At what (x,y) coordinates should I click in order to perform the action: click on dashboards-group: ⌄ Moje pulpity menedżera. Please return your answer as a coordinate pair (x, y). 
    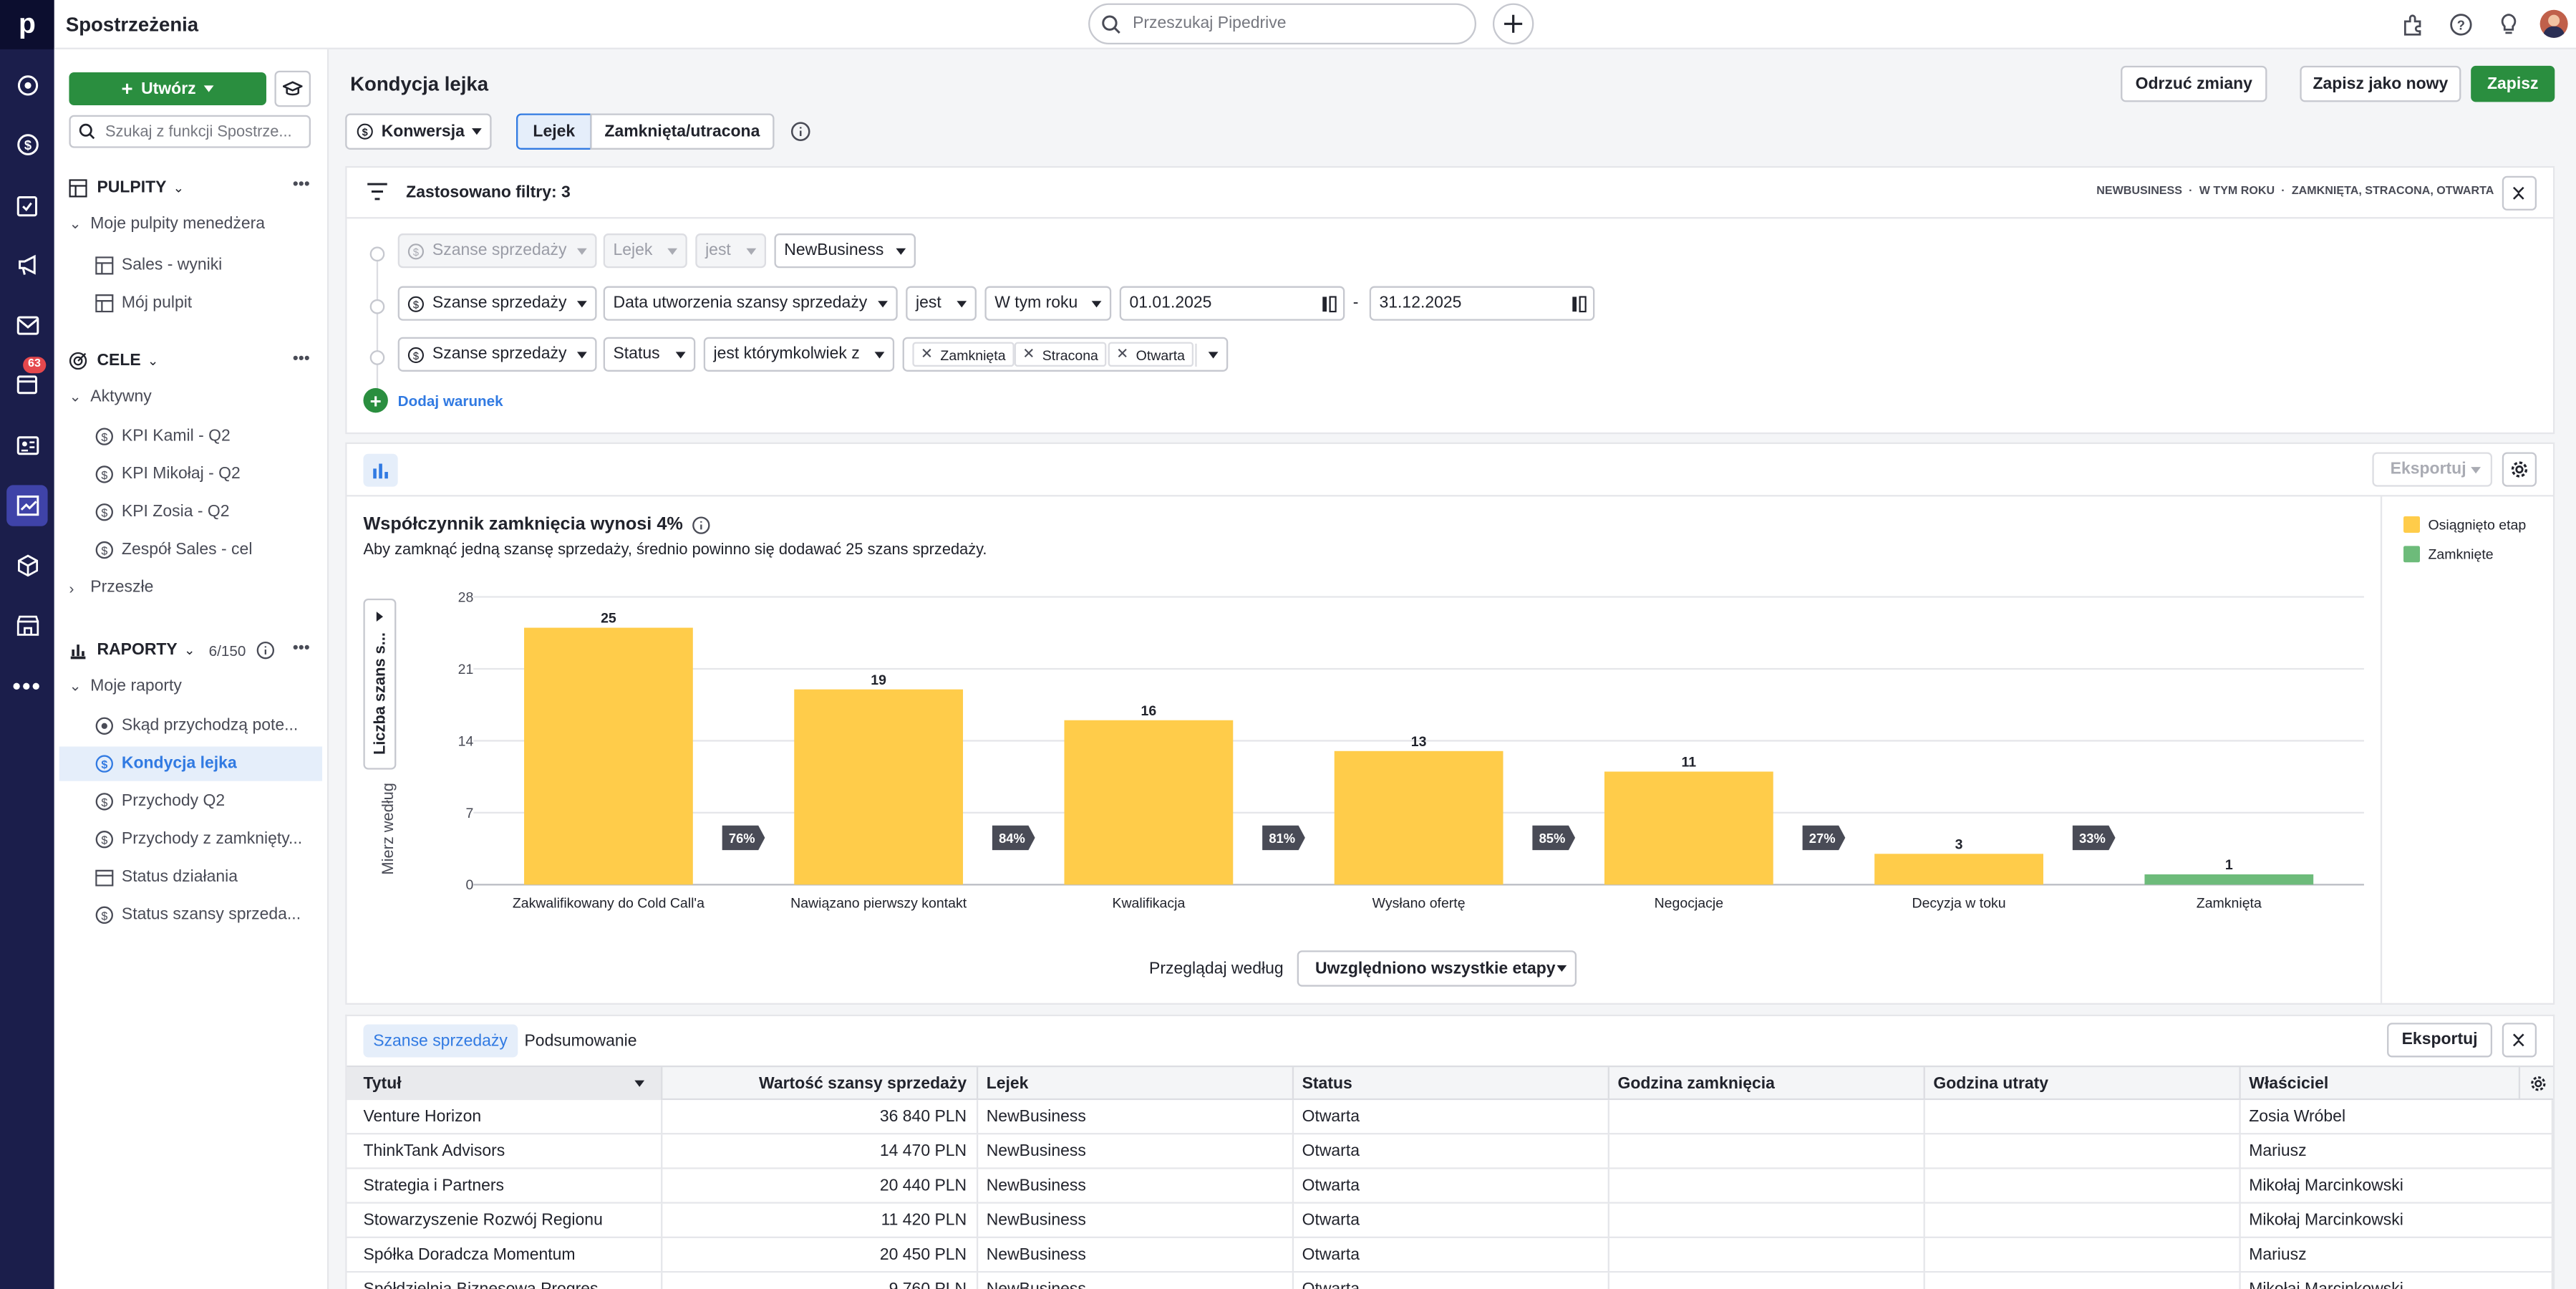
    Looking at the image, I should click on (167, 225).